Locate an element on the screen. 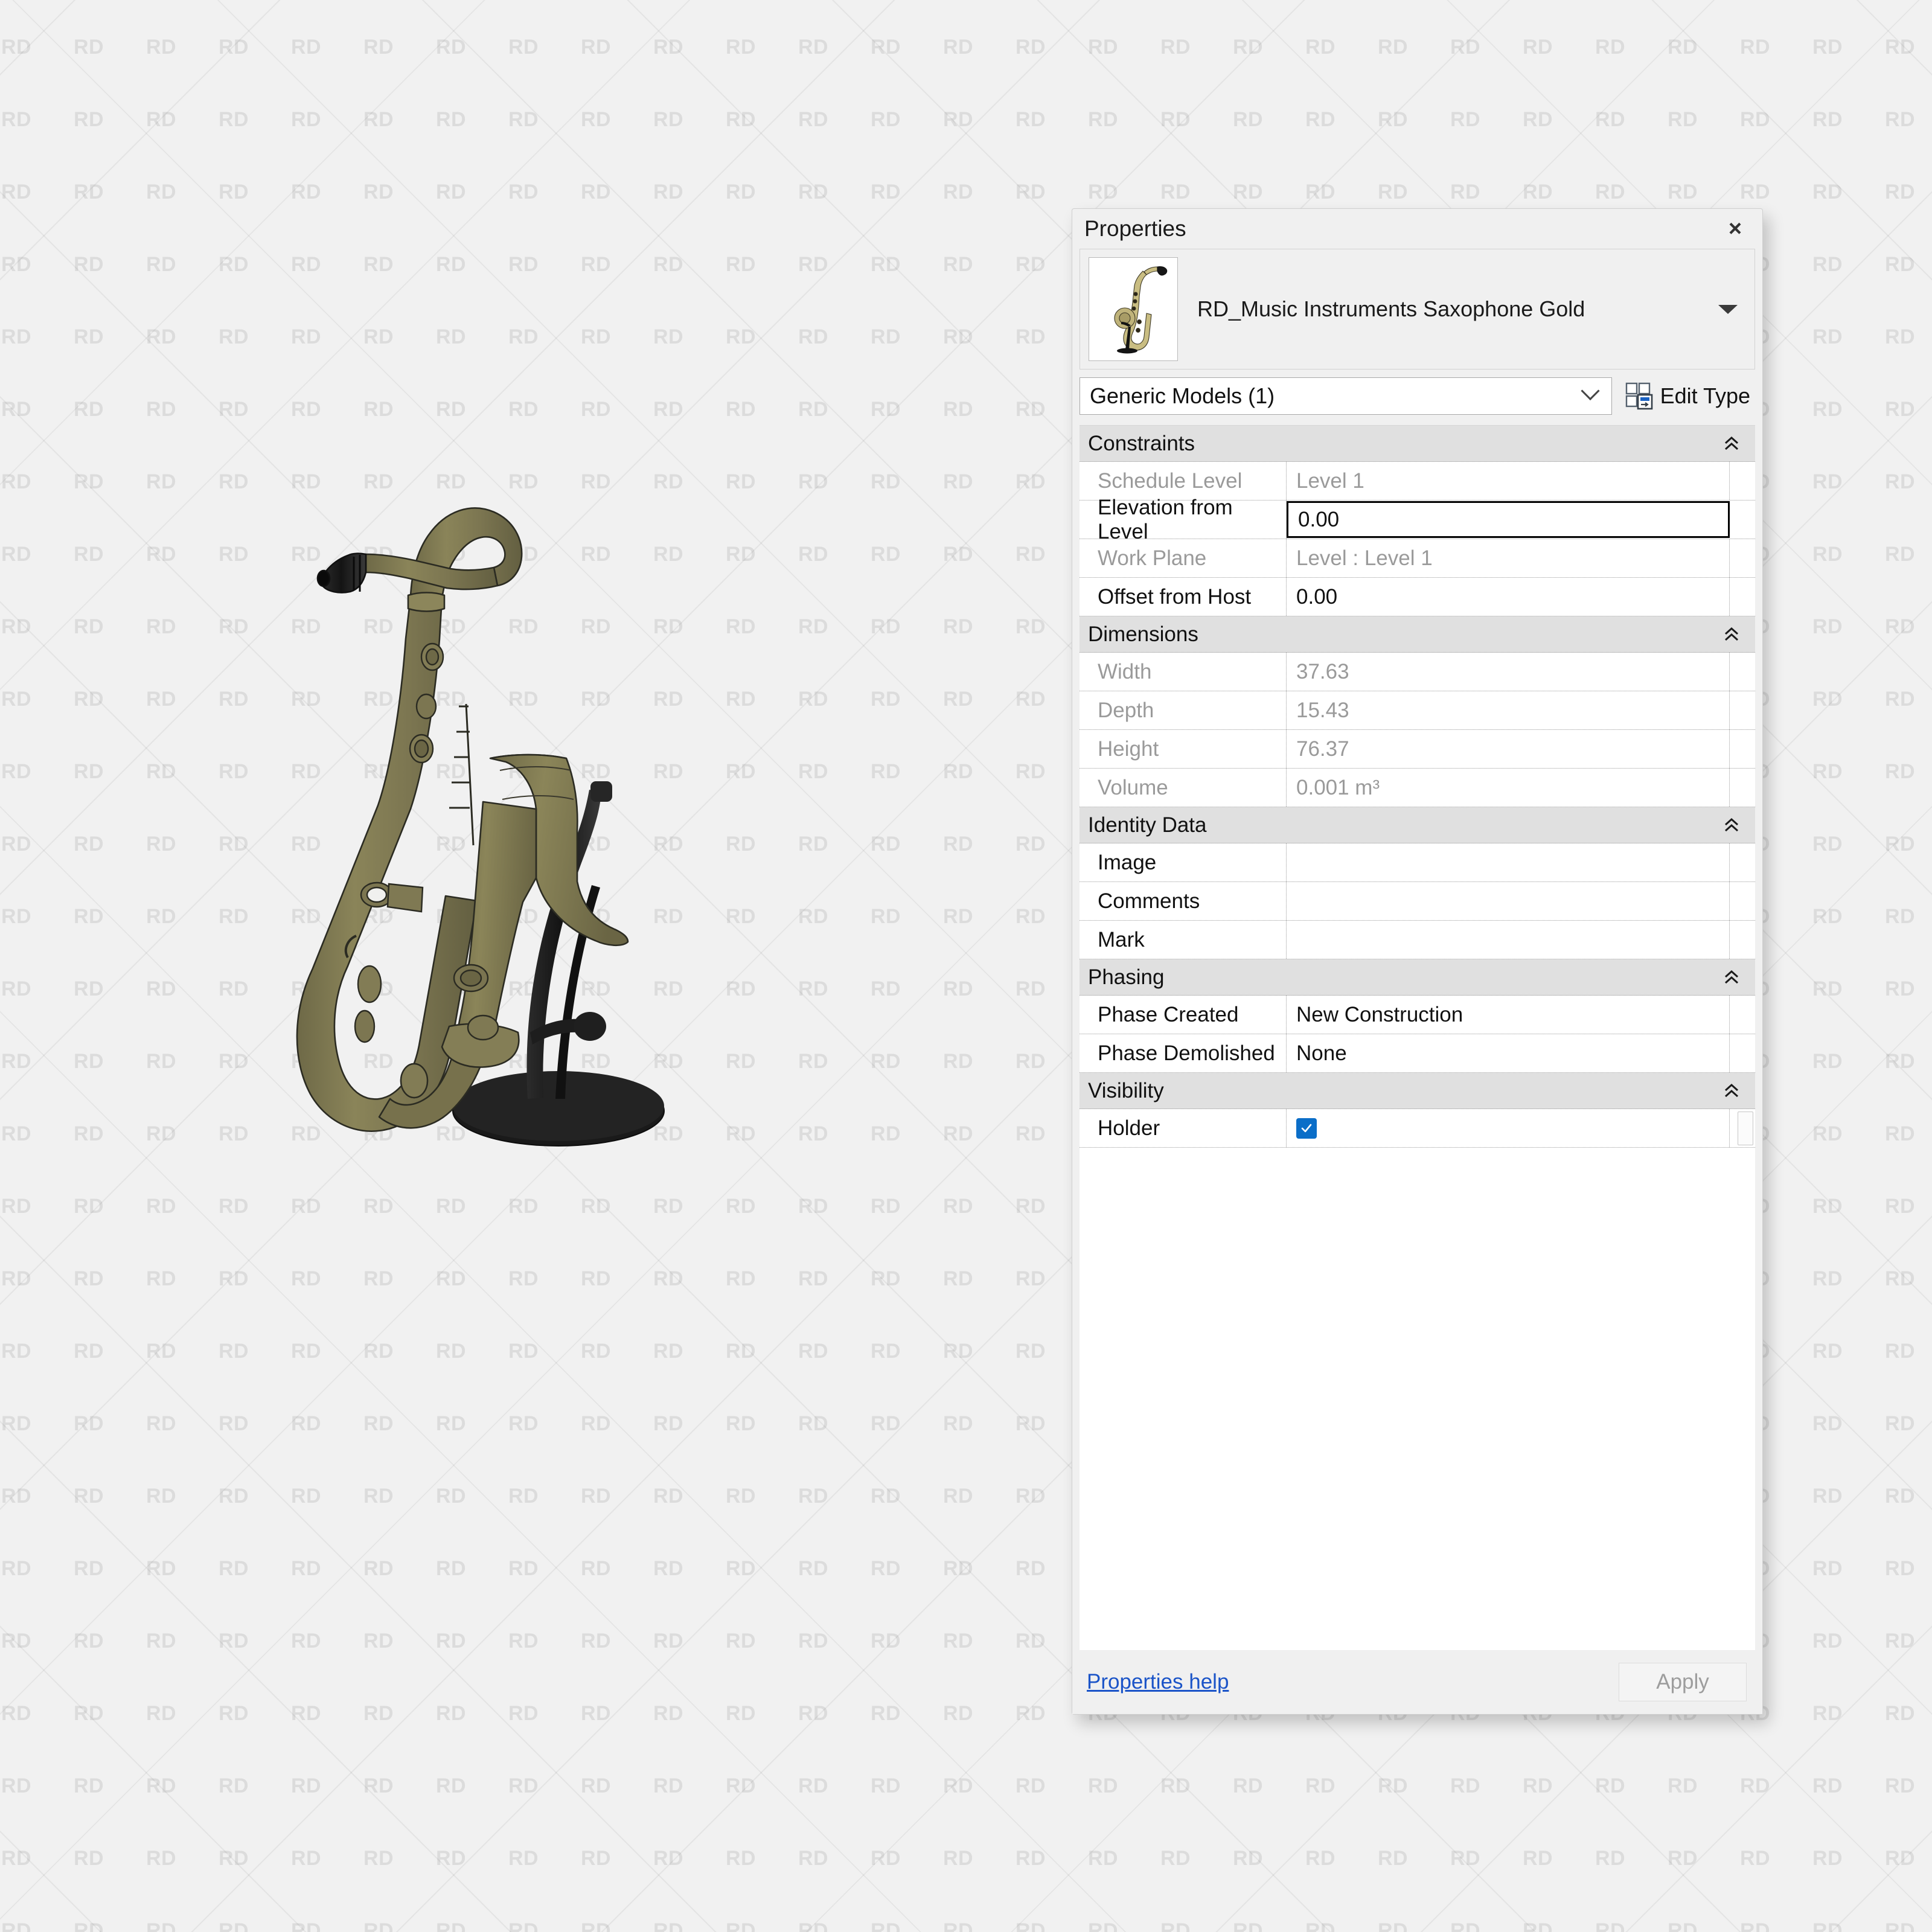 The height and width of the screenshot is (1932, 1932). table-row: Depth 15.43 is located at coordinates (1418, 710).